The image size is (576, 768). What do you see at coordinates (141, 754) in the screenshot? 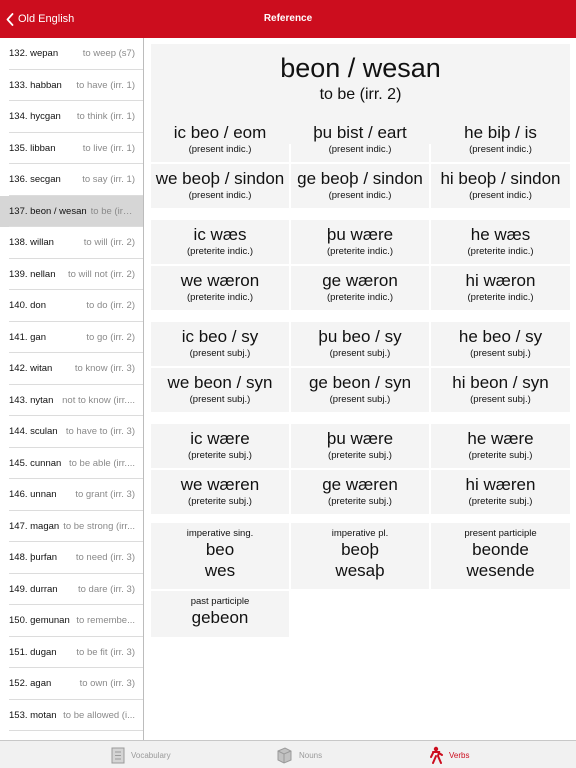
I see `tab-vocabulary: Vocabulary` at bounding box center [141, 754].